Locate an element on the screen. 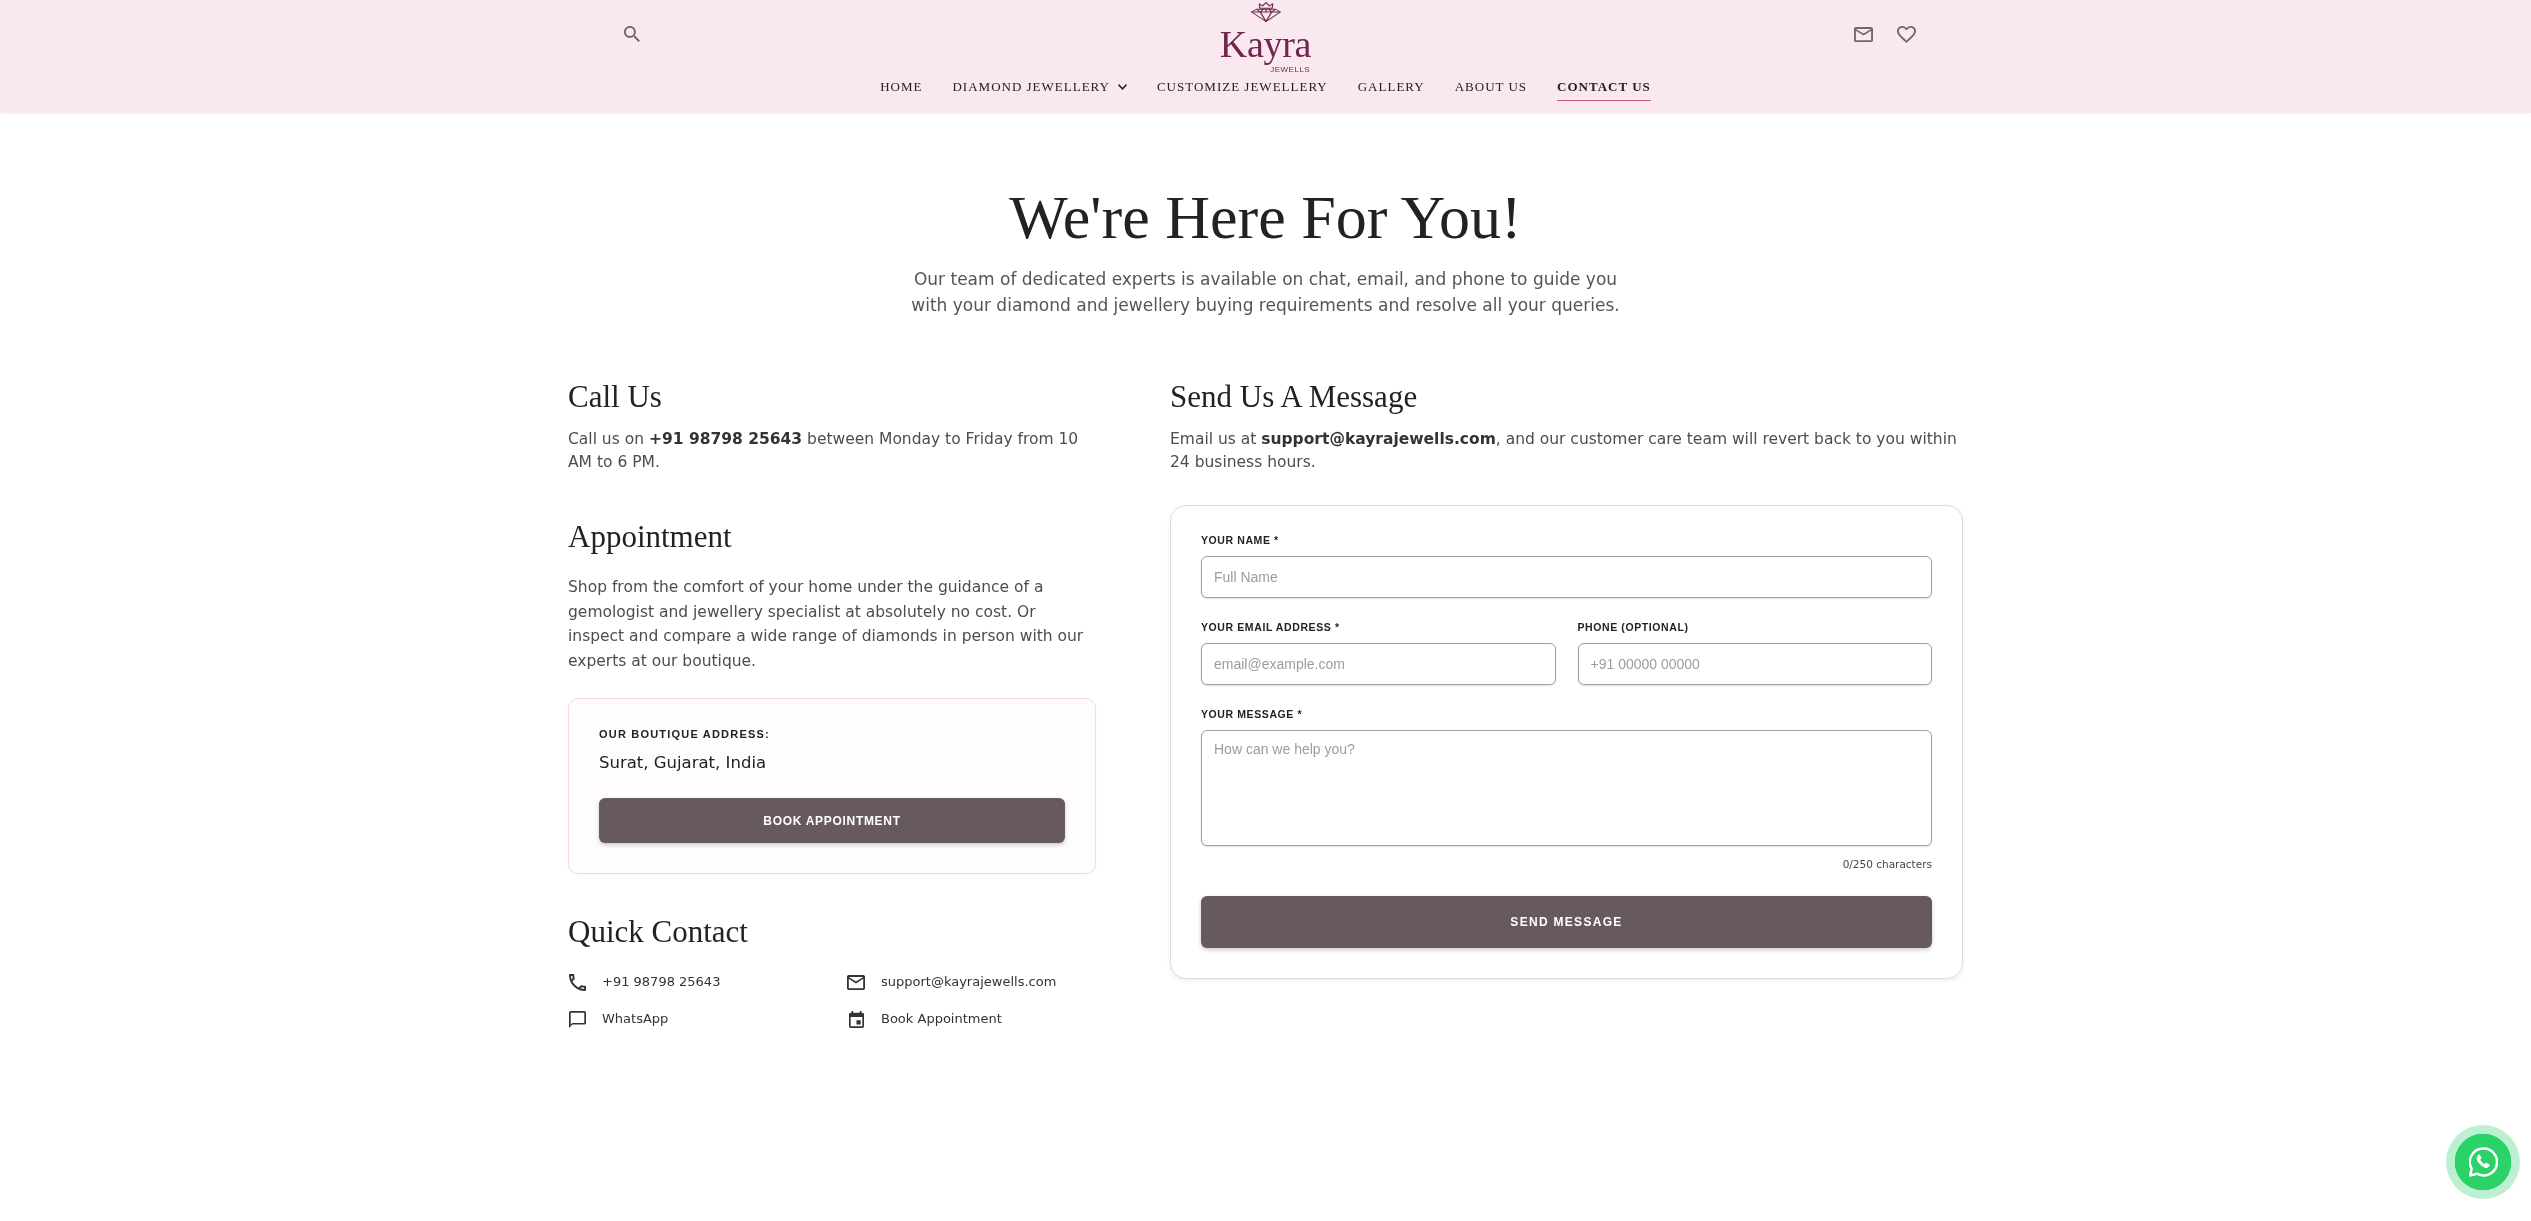 The width and height of the screenshot is (2531, 1221). phone-icon is located at coordinates (577, 982).